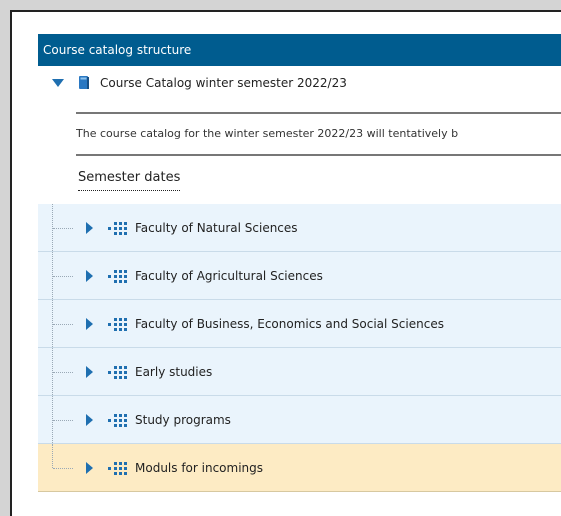 This screenshot has height=516, width=561. I want to click on tree-node-label: Study programs, so click(183, 420).